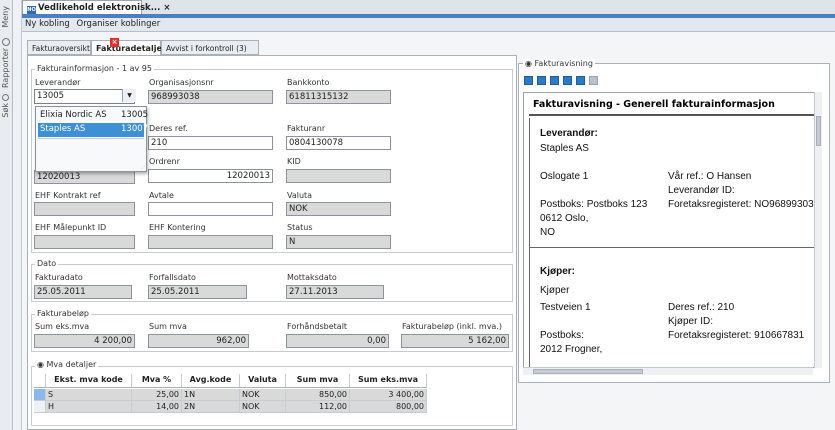 The width and height of the screenshot is (835, 430). What do you see at coordinates (210, 242) in the screenshot?
I see `ehf-kontering-field` at bounding box center [210, 242].